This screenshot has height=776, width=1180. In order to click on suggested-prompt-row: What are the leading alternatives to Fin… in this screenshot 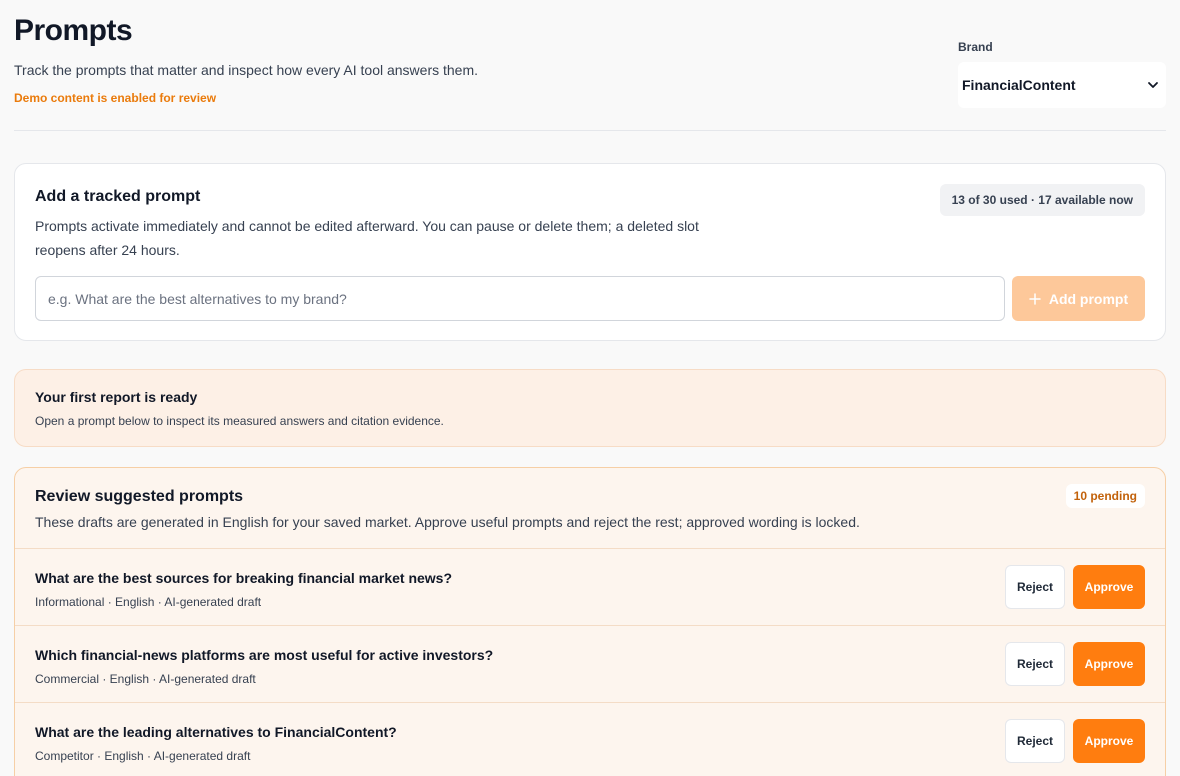, I will do `click(590, 739)`.